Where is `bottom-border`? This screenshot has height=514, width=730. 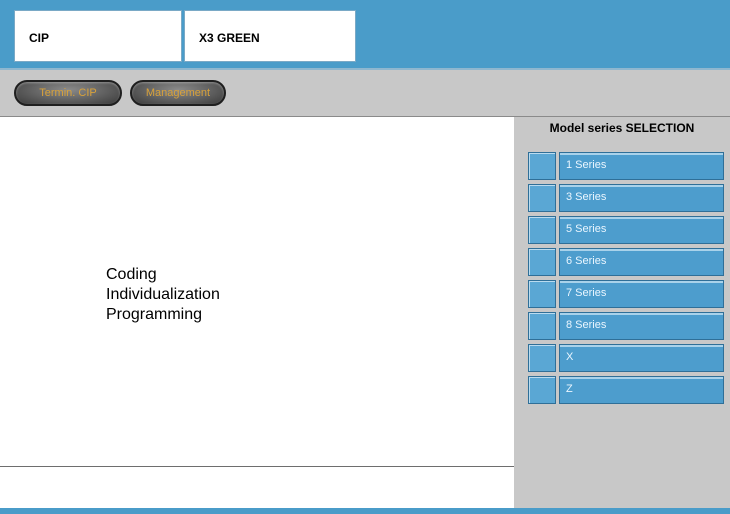
bottom-border is located at coordinates (365, 511).